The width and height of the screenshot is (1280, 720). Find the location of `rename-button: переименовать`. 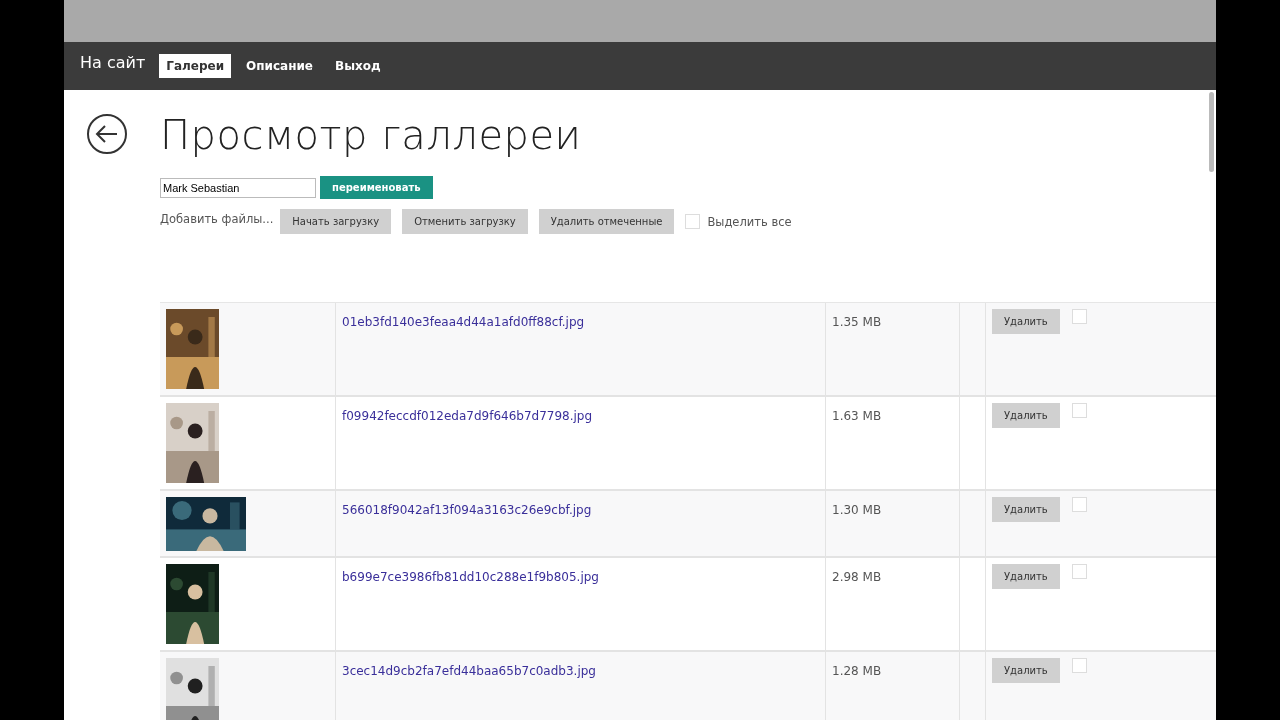

rename-button: переименовать is located at coordinates (376, 187).